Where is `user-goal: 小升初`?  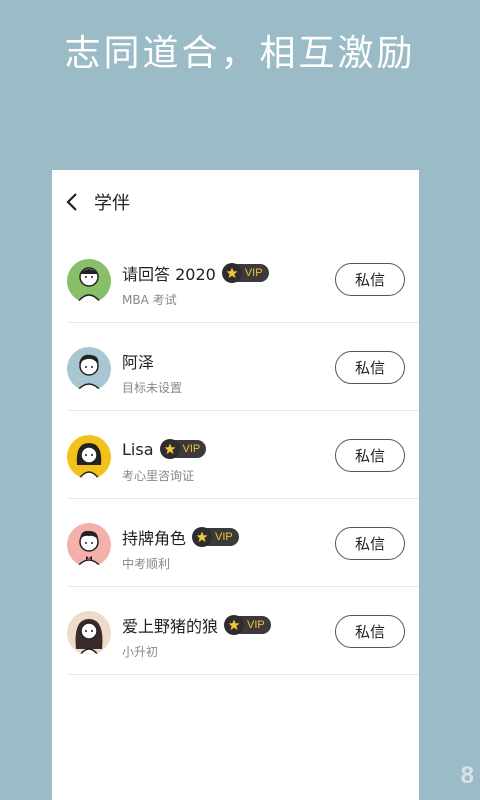 user-goal: 小升初 is located at coordinates (140, 652).